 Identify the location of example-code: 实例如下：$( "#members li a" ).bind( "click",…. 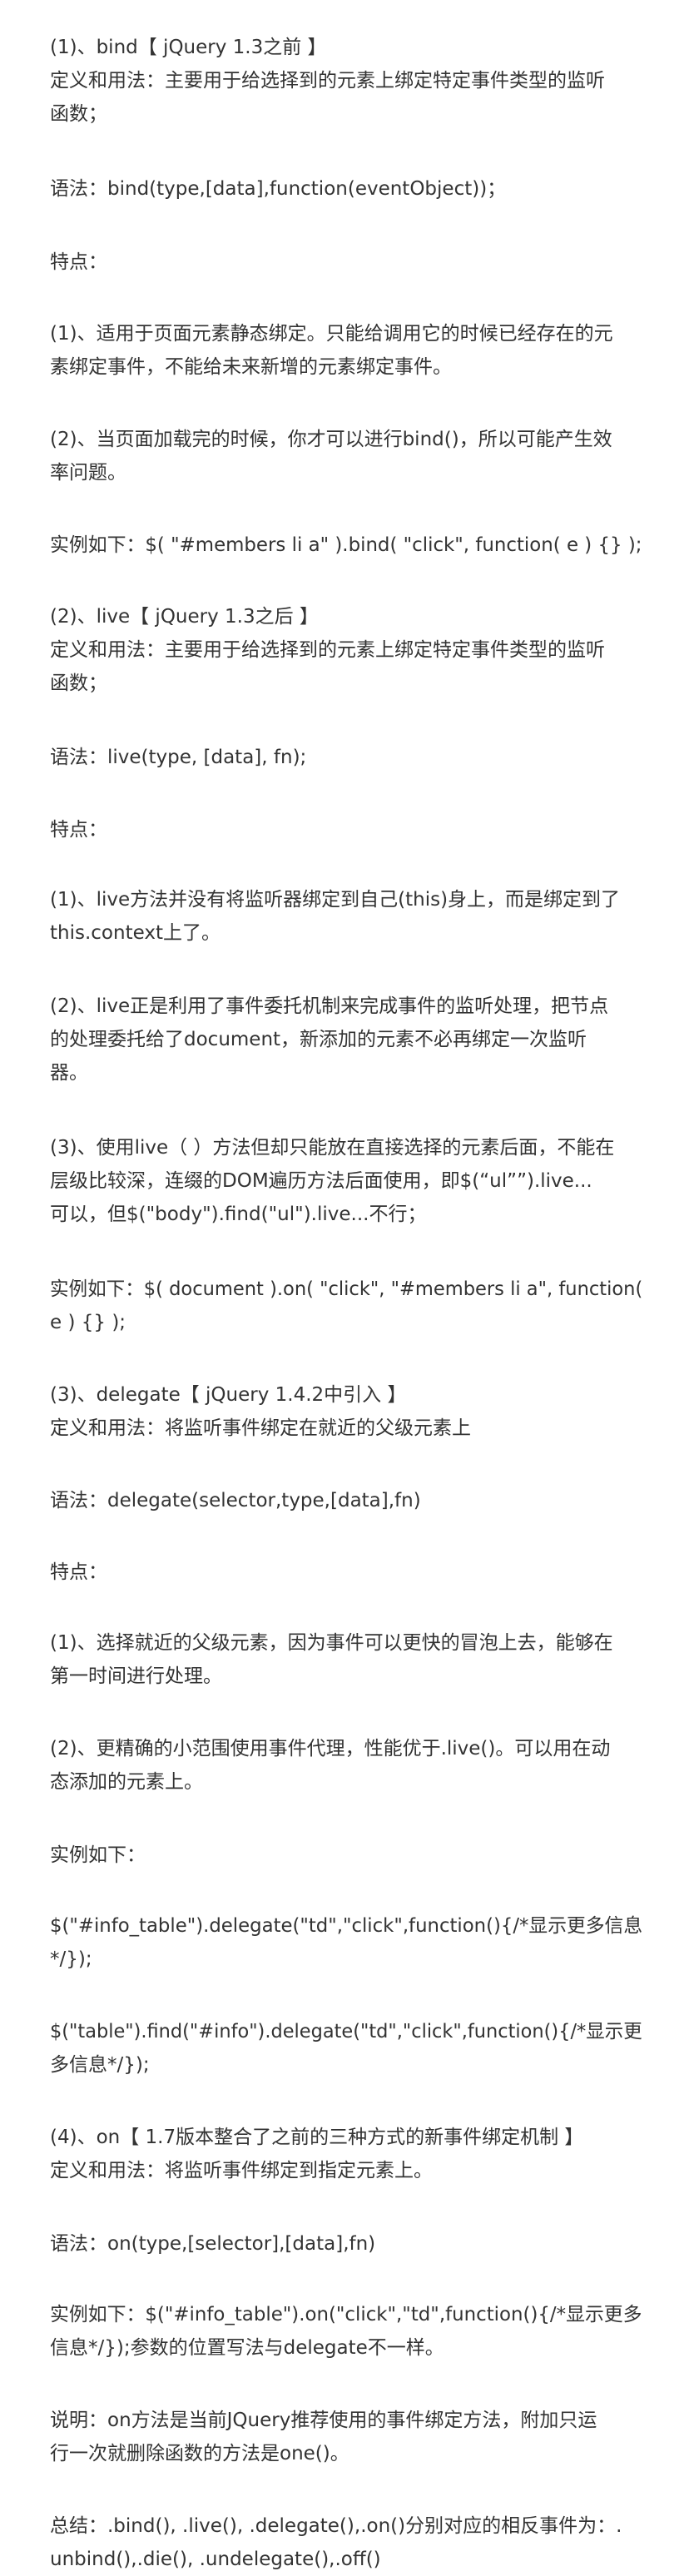
(346, 545).